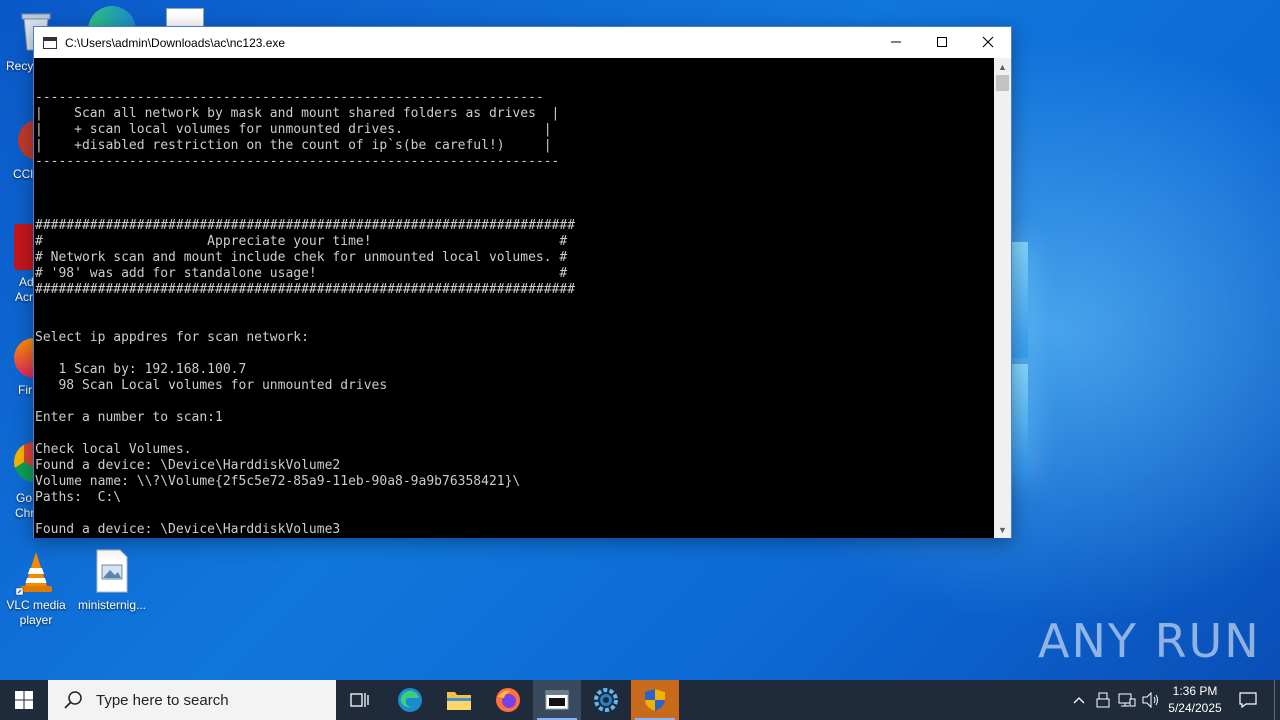 This screenshot has height=720, width=1280. Describe the element at coordinates (175, 42) in the screenshot. I see `window-title: C:\Users\admin\Downloads\ac\nc123.exe` at that location.